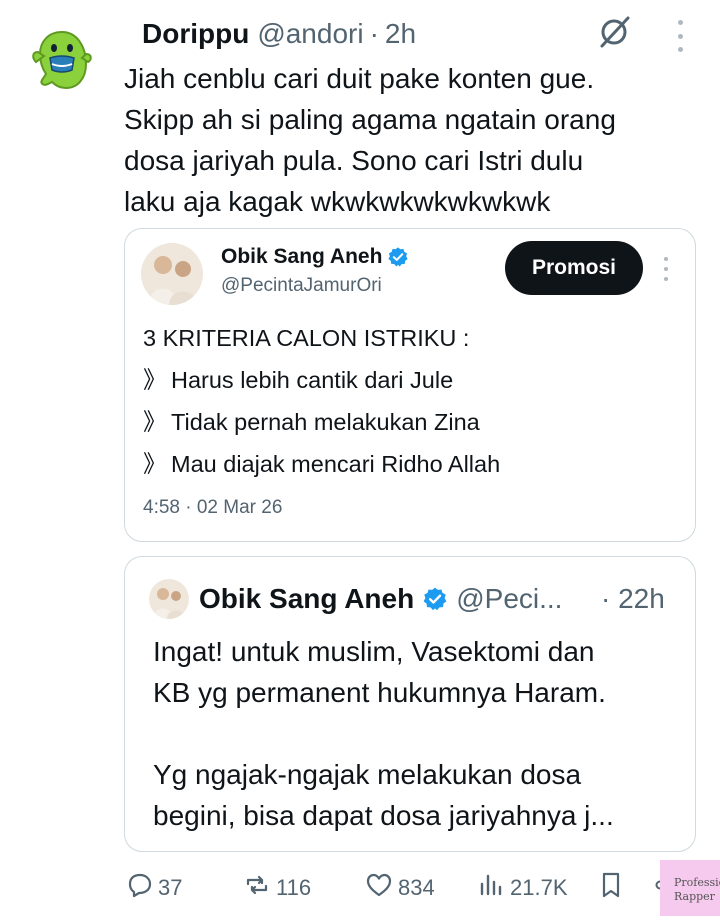 Image resolution: width=720 pixels, height=920 pixels. What do you see at coordinates (325, 422) in the screenshot?
I see `criteria-text: Tidak pernah melakukan Zina` at bounding box center [325, 422].